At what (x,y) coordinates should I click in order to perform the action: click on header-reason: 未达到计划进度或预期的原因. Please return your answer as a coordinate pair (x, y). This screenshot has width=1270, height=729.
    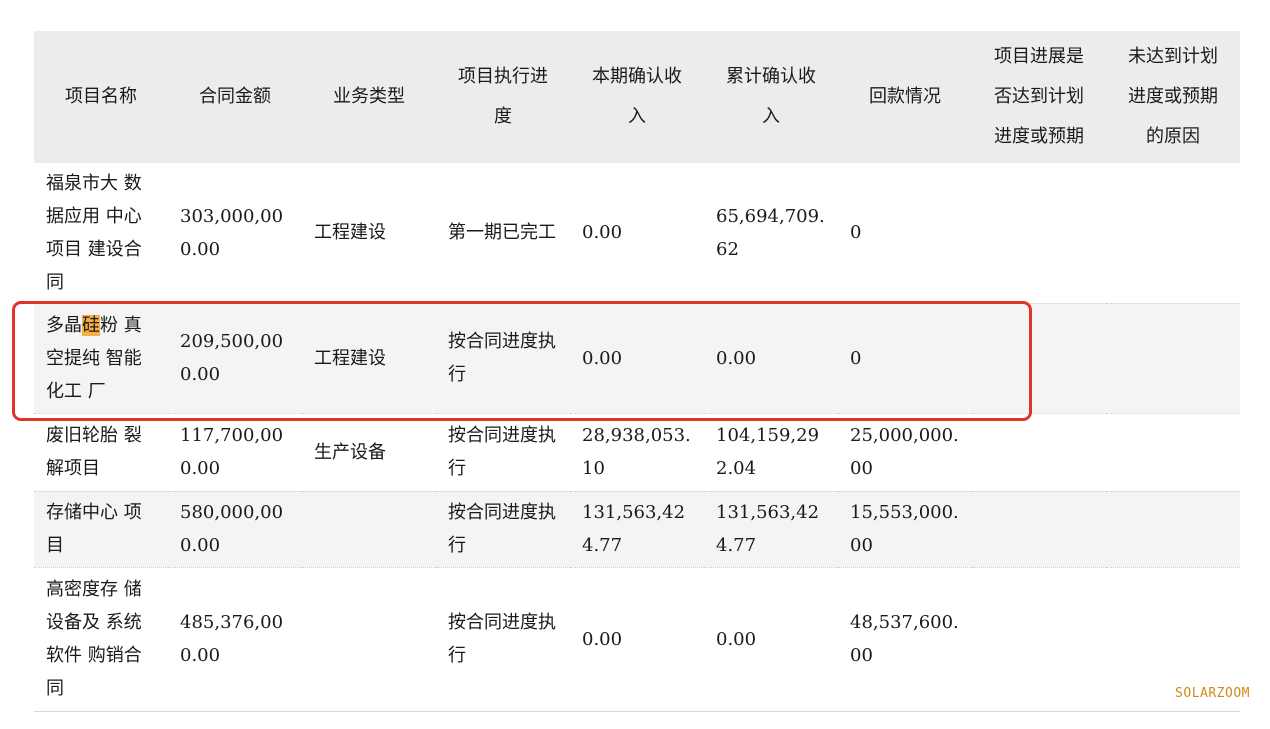
    Looking at the image, I should click on (1173, 96).